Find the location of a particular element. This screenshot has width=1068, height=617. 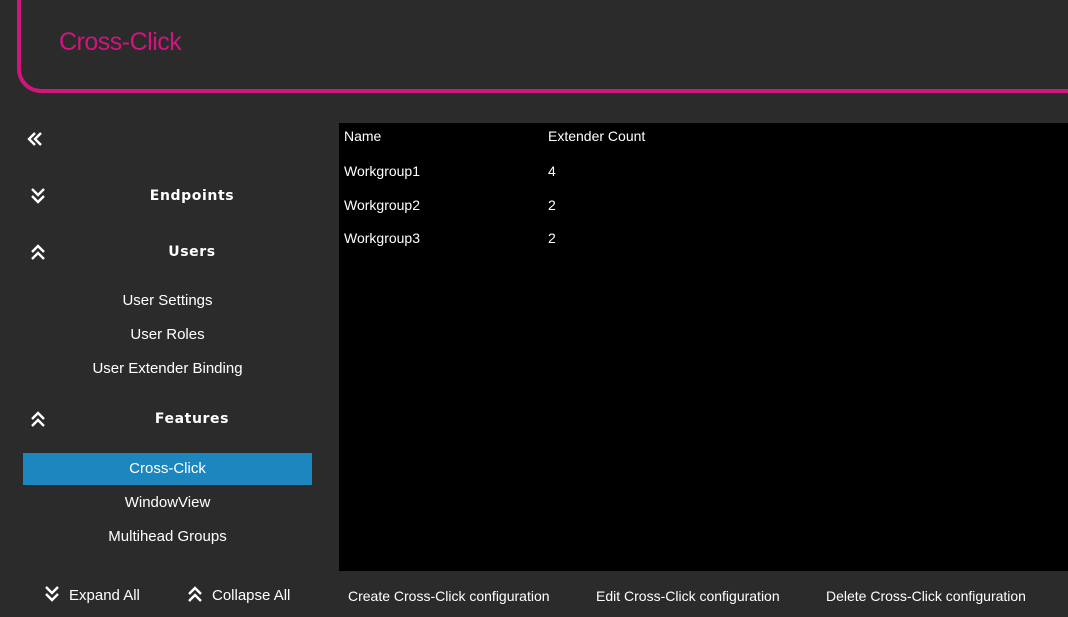

collapse-all-label: Collapse All is located at coordinates (251, 595).